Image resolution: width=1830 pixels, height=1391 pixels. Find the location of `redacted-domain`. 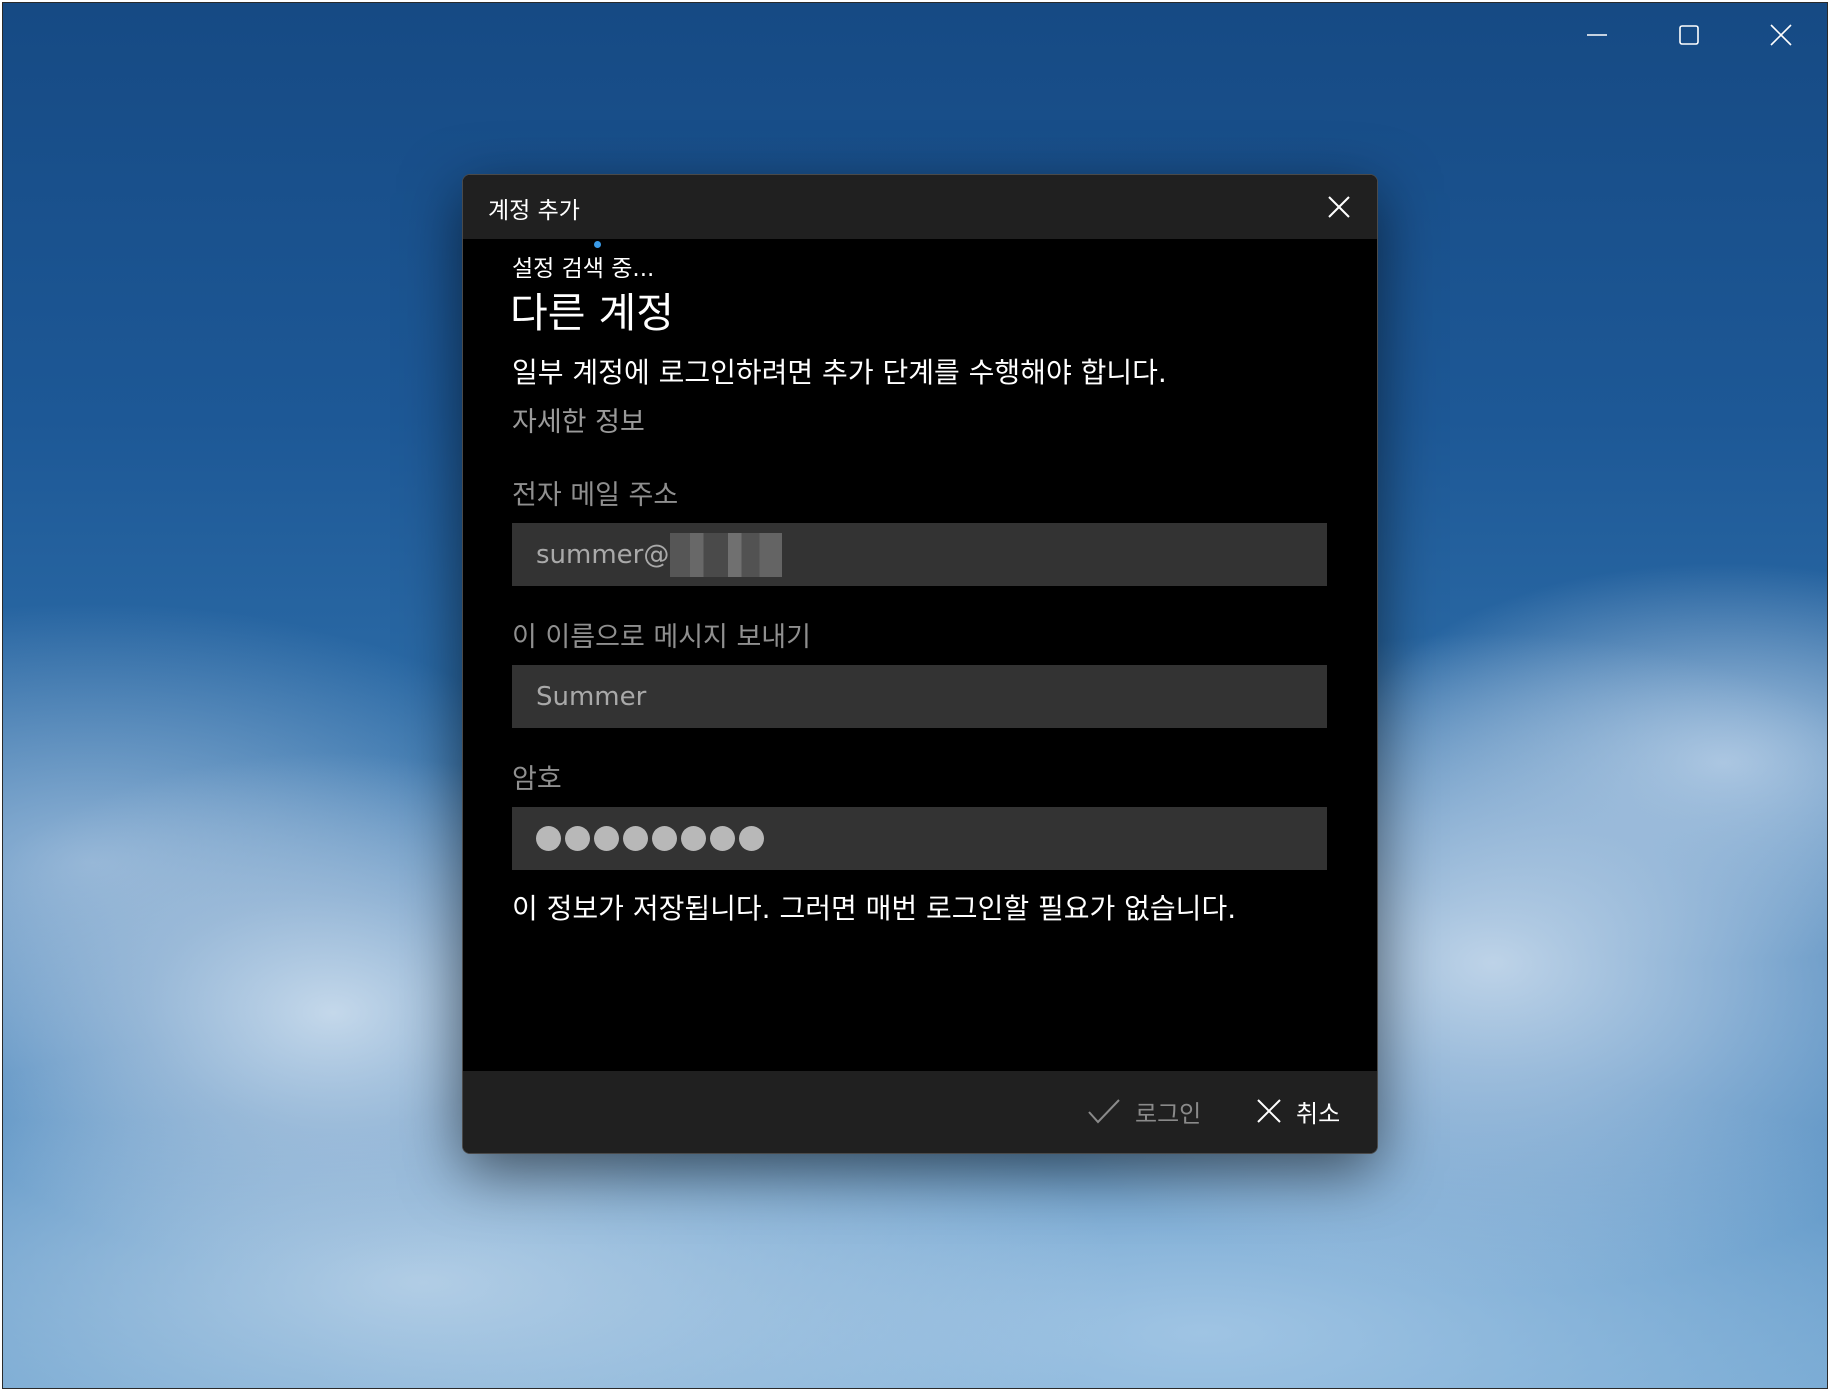

redacted-domain is located at coordinates (726, 554).